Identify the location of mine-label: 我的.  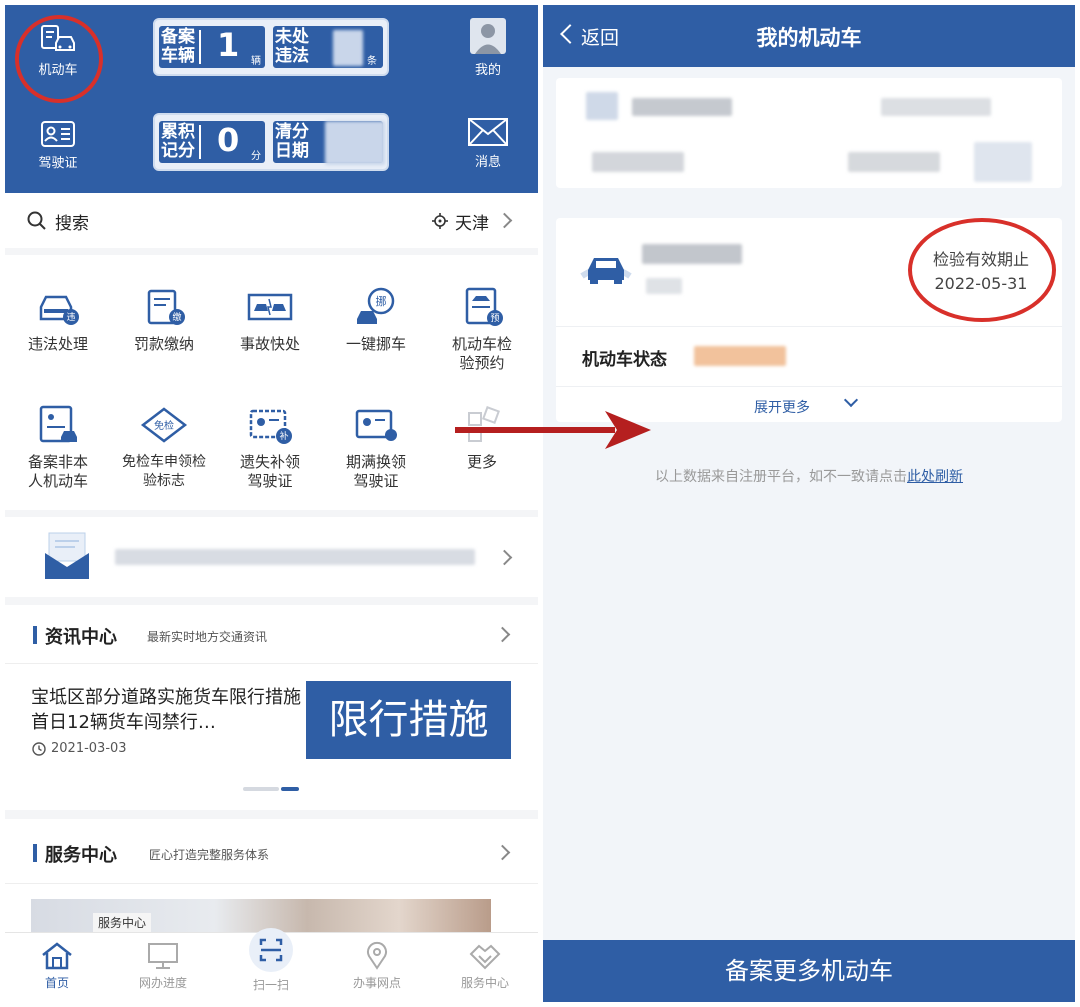
(487, 70).